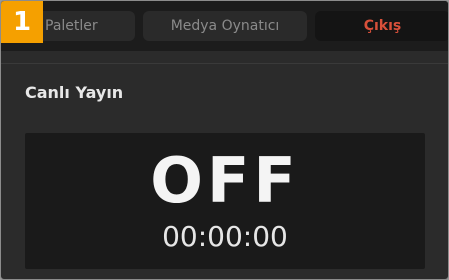 The width and height of the screenshot is (449, 280). I want to click on step-number-badge: 1, so click(22, 22).